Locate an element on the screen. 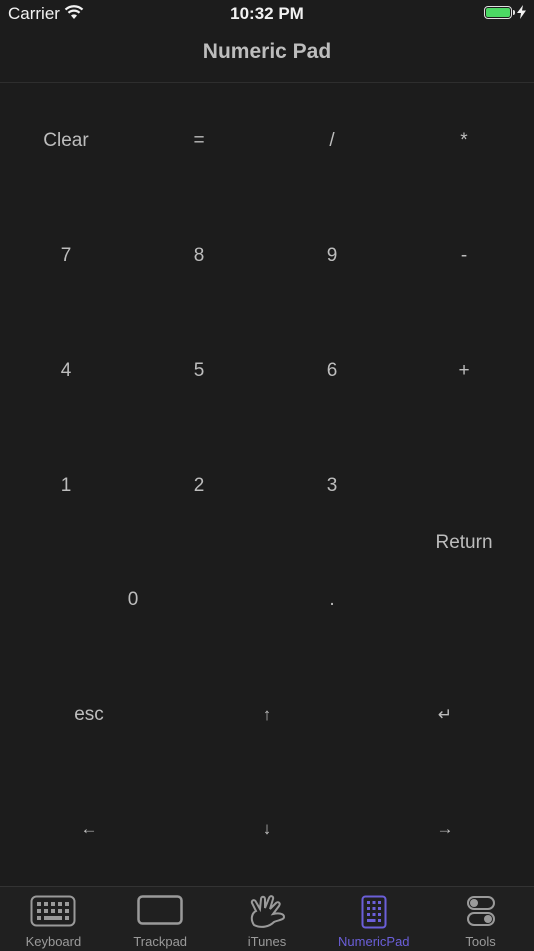  key-5: 5 is located at coordinates (199, 371).